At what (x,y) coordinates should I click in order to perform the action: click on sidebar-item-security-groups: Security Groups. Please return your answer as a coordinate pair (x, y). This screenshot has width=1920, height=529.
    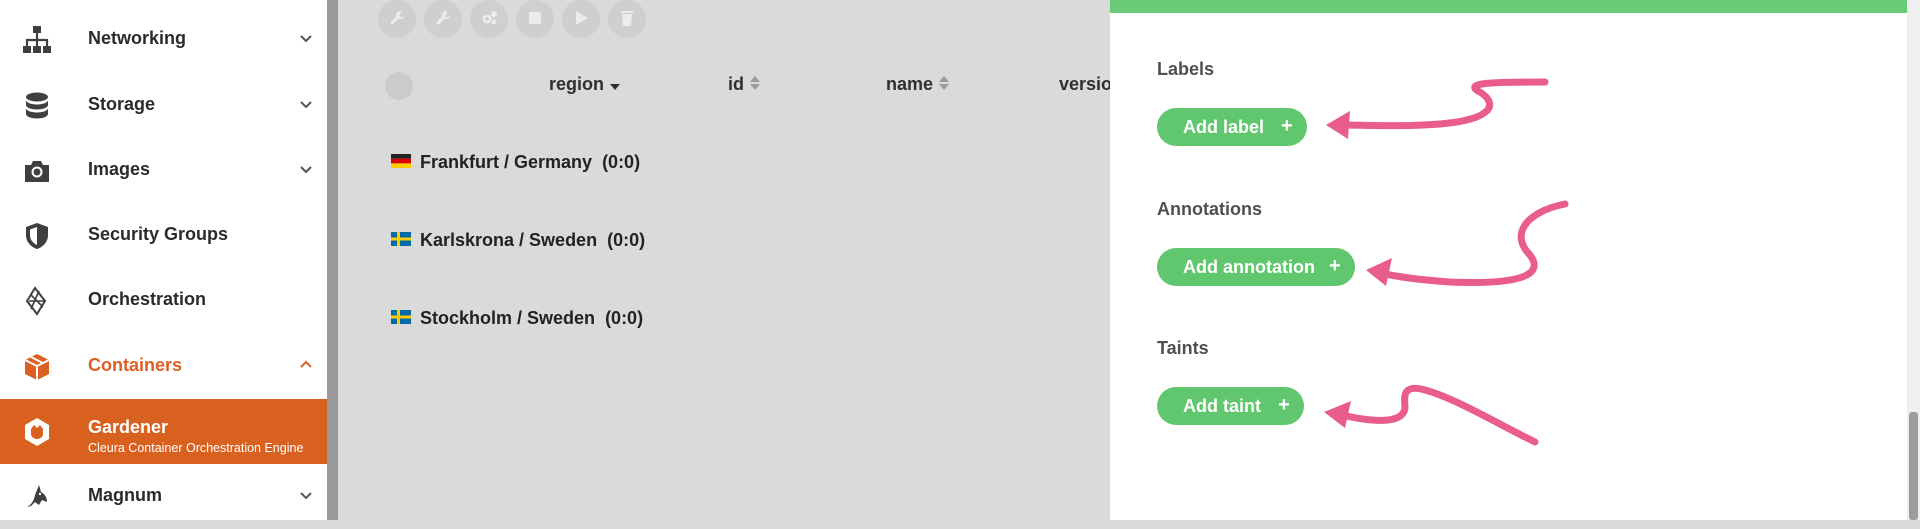
    Looking at the image, I should click on (163, 235).